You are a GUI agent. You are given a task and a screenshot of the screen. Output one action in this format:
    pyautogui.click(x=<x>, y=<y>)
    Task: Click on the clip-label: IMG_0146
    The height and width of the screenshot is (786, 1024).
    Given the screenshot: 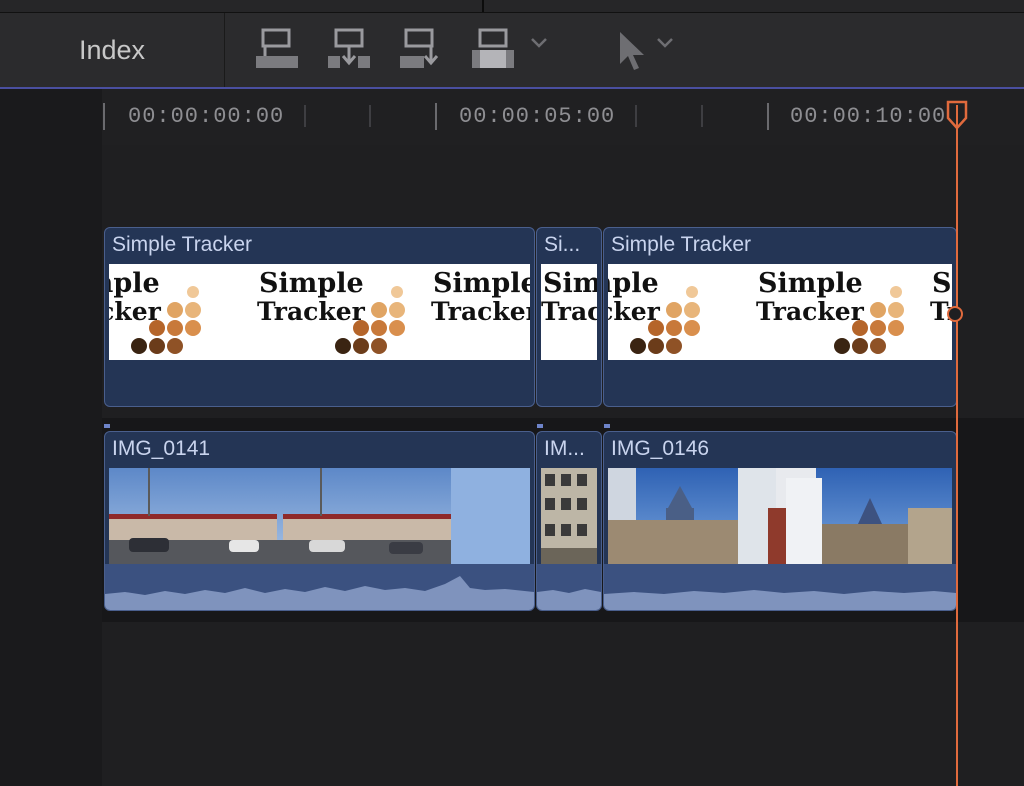 What is the action you would take?
    pyautogui.click(x=660, y=448)
    